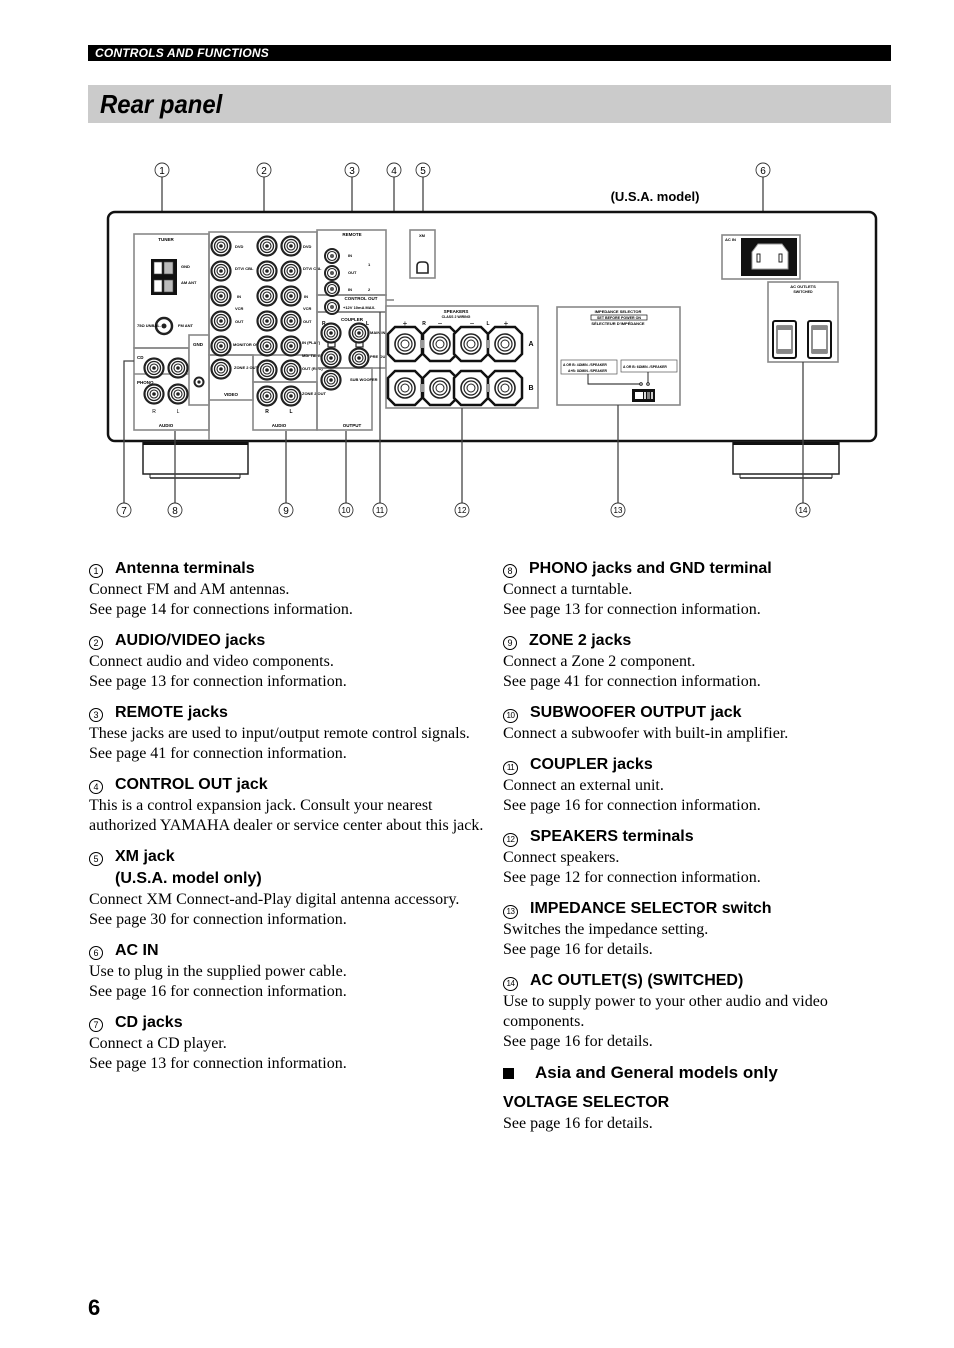  I want to click on svg-text: 9, so click(286, 511).